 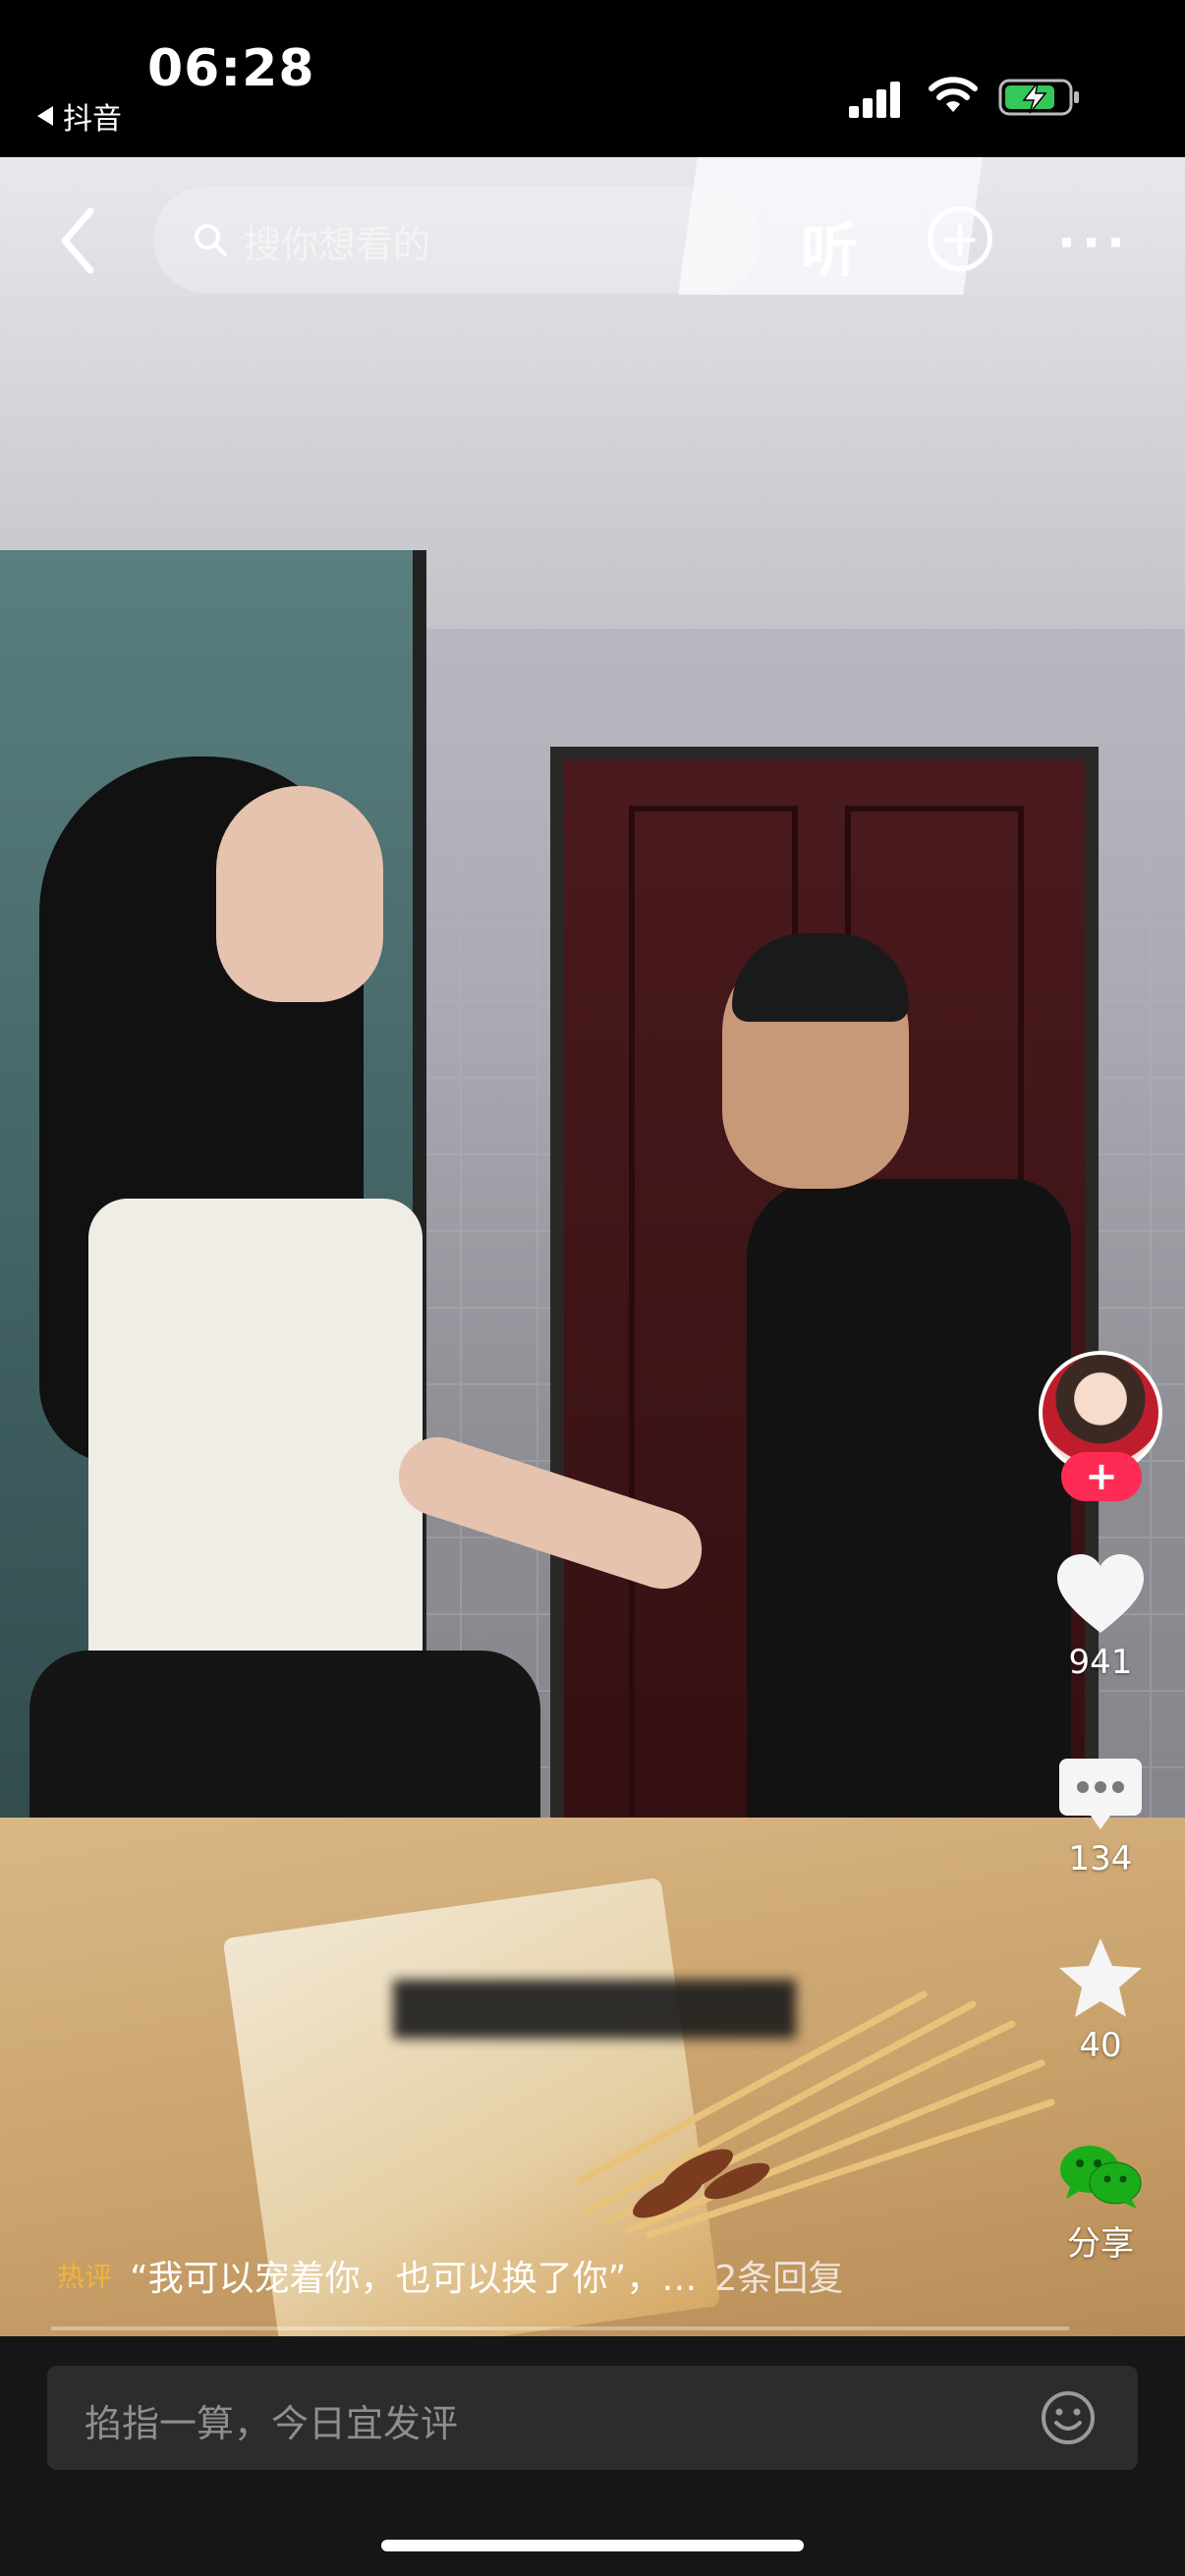 I want to click on home-indicator, so click(x=592, y=2545).